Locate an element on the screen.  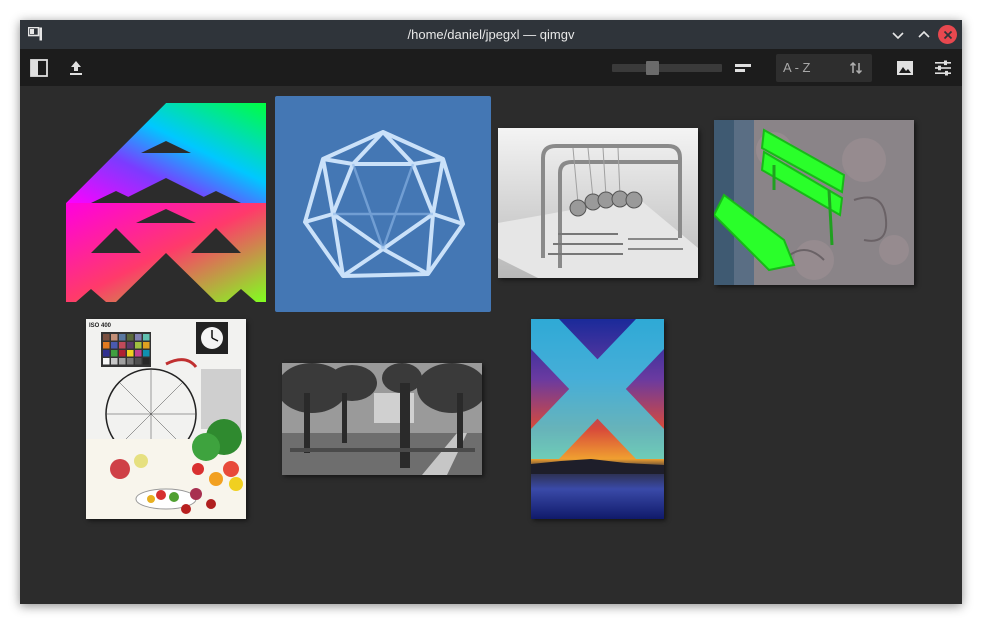
thumbnail-newtons-cradle is located at coordinates (598, 203).